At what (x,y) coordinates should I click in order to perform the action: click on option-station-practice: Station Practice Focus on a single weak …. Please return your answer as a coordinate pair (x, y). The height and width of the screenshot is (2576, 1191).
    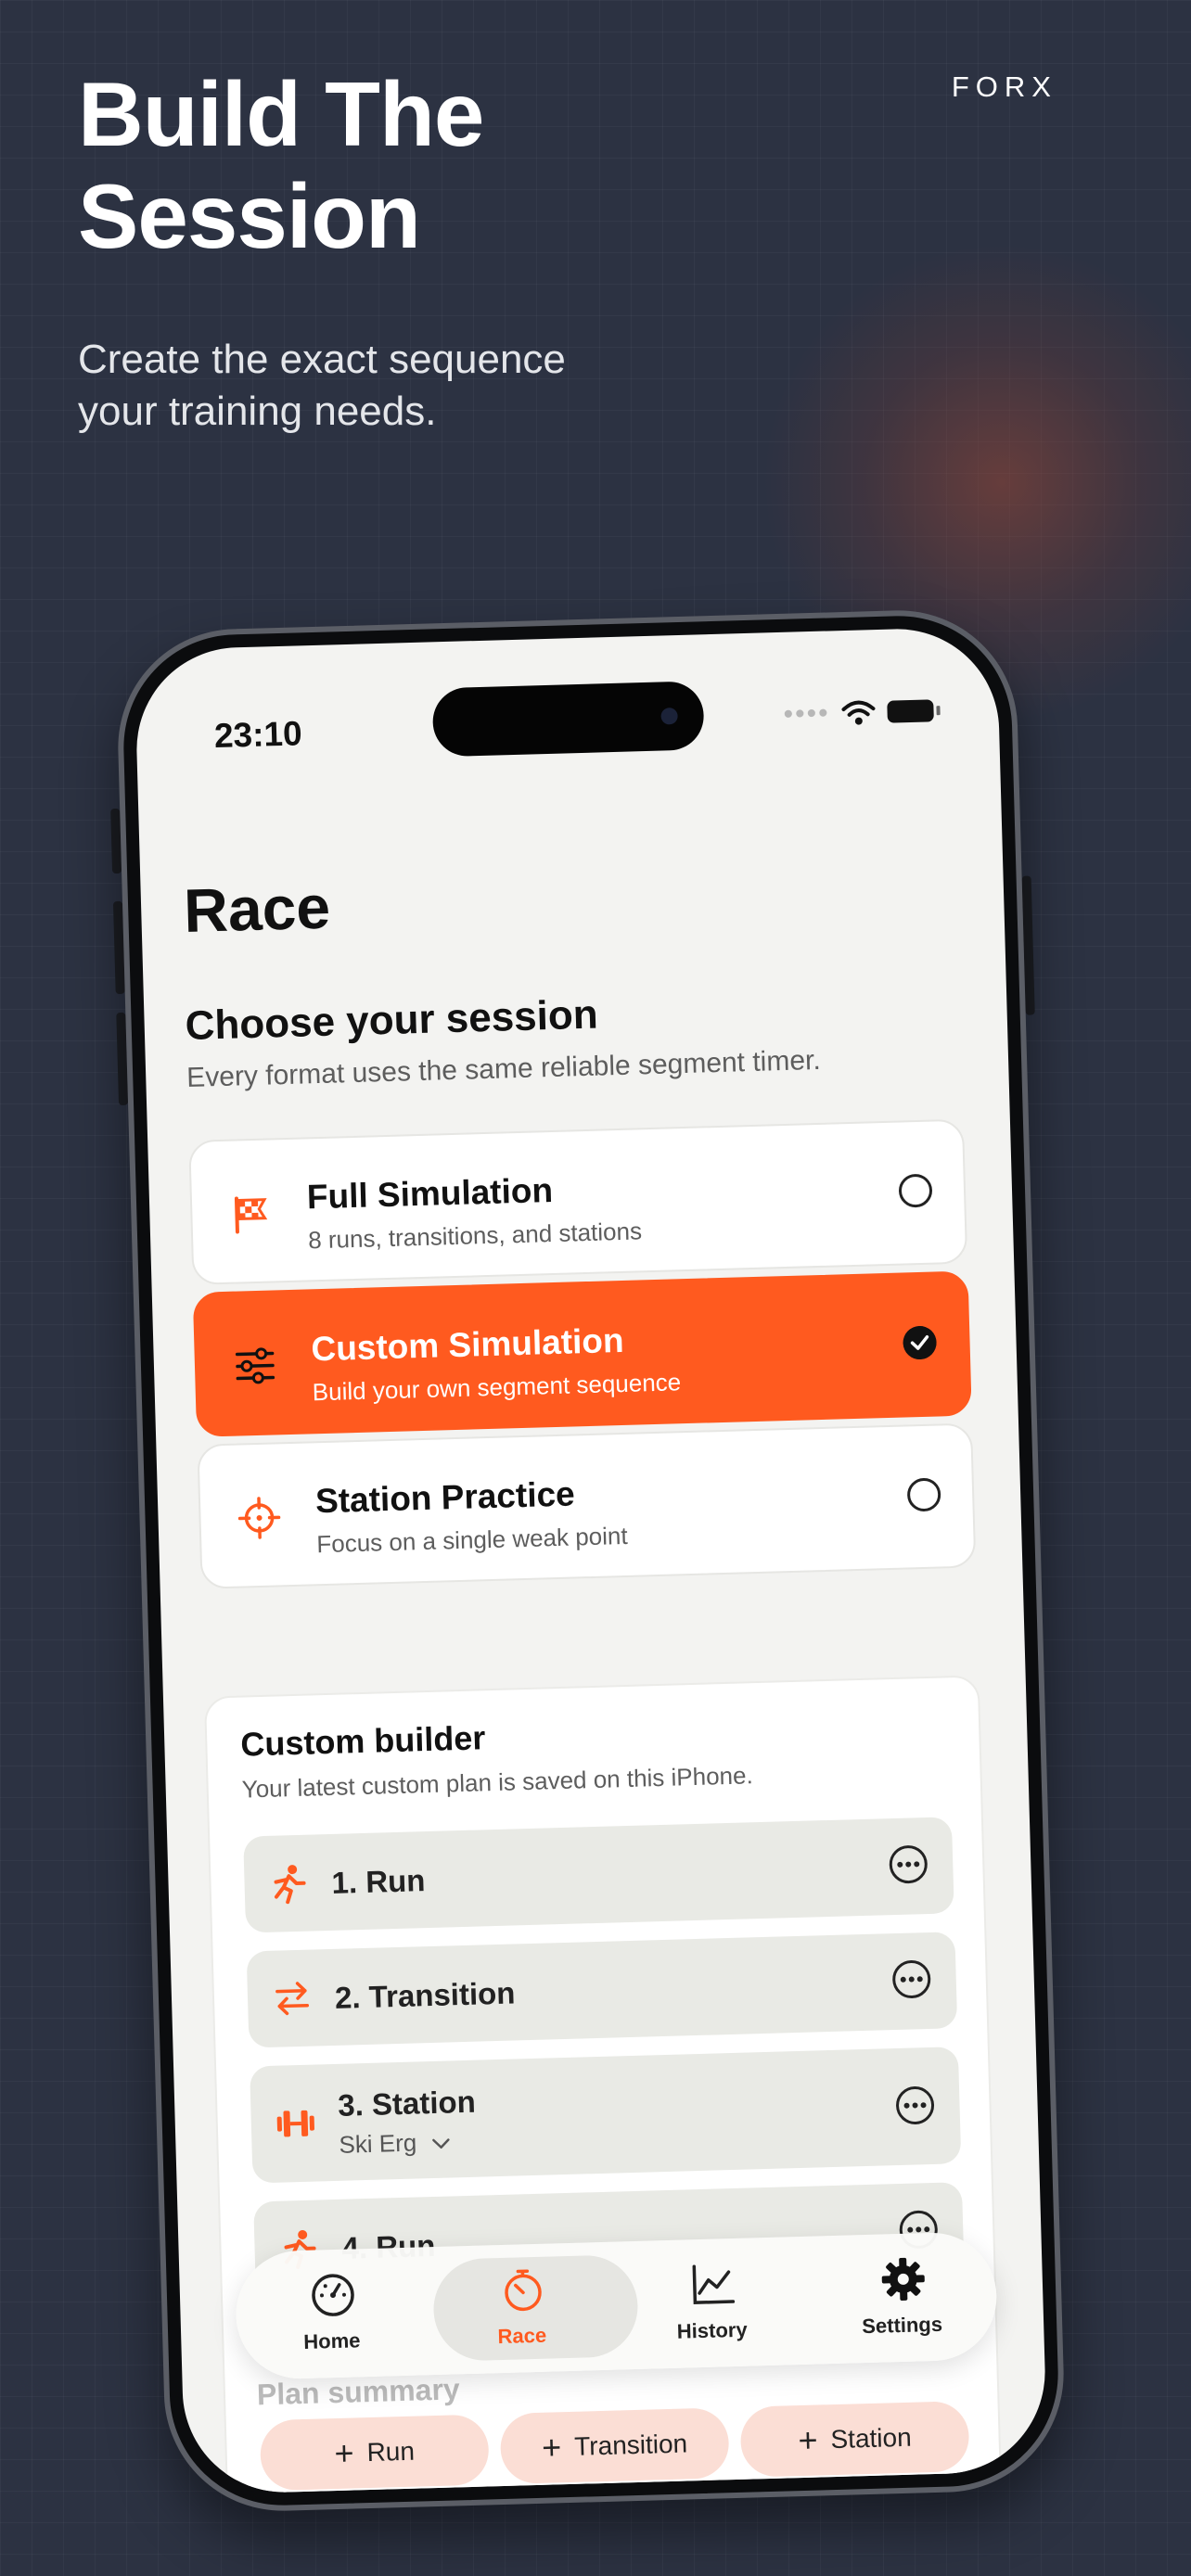
    Looking at the image, I should click on (587, 1505).